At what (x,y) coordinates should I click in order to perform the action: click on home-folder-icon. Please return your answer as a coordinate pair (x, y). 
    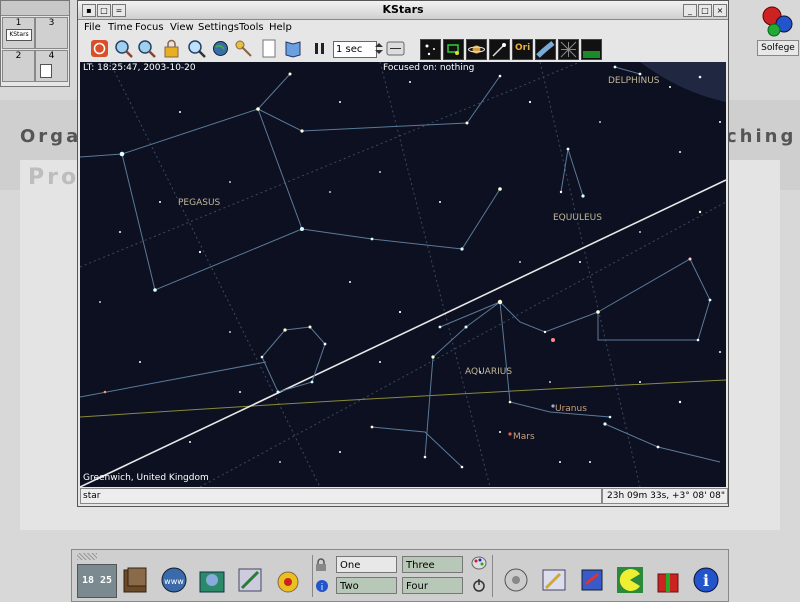
    Looking at the image, I should click on (212, 580).